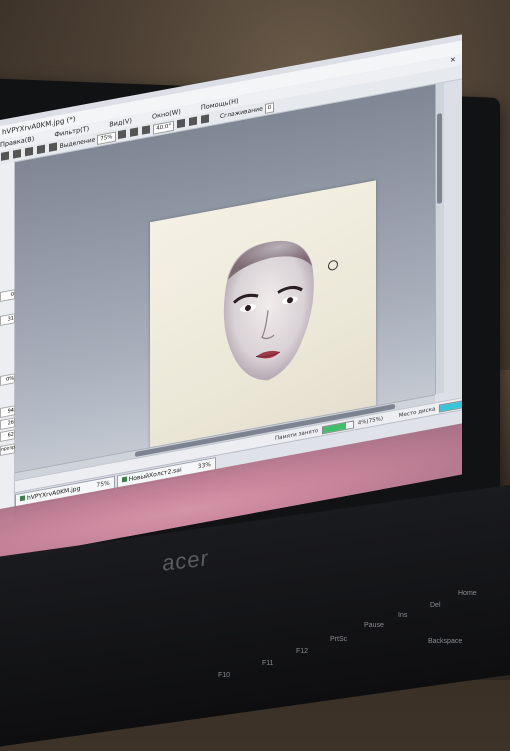  What do you see at coordinates (467, 593) in the screenshot?
I see `key-home: Home` at bounding box center [467, 593].